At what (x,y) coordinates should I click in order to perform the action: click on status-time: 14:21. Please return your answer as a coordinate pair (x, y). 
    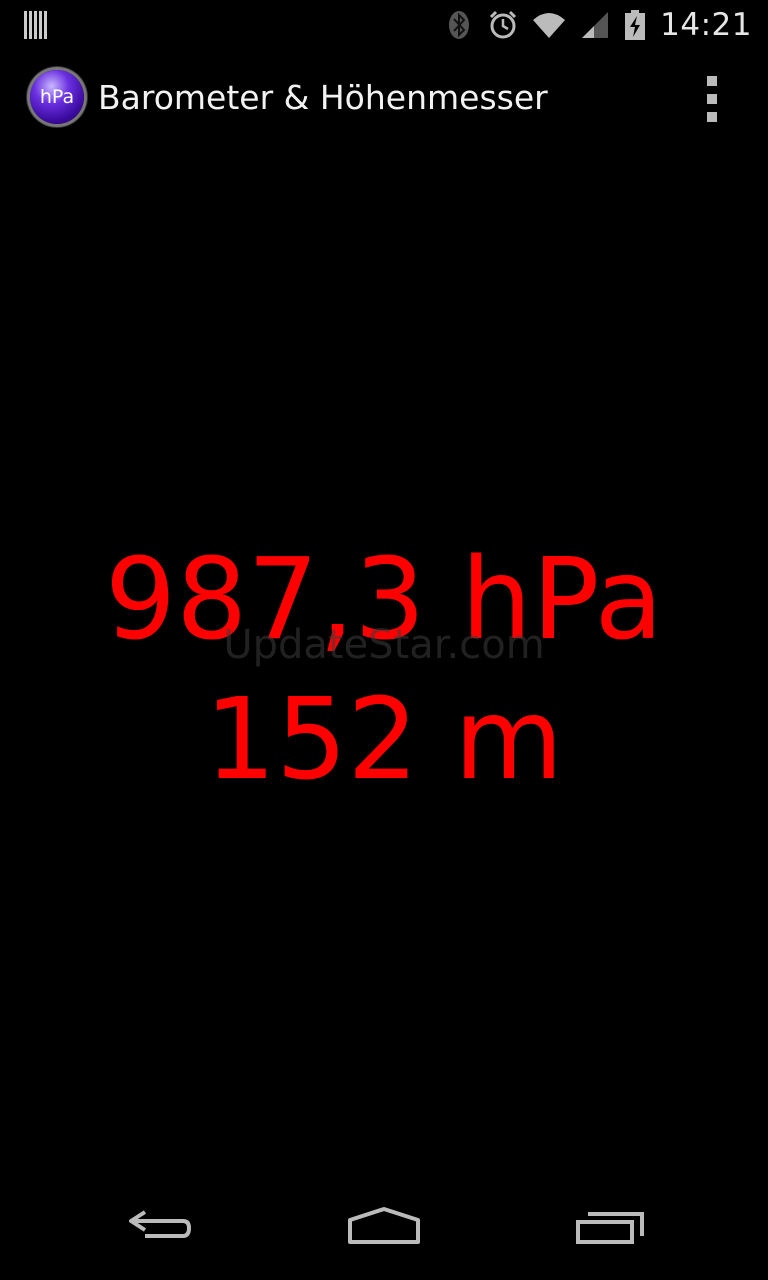
    Looking at the image, I should click on (706, 25).